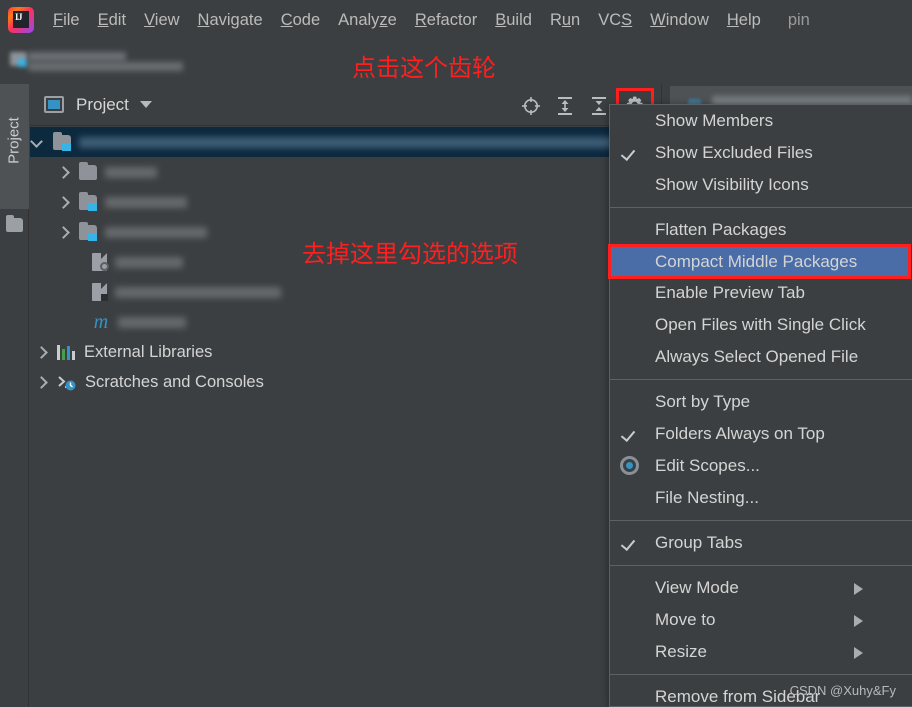 This screenshot has height=707, width=912. I want to click on sidebar-item-scratches-and-consoles: Scratches and Consoles, so click(345, 382).